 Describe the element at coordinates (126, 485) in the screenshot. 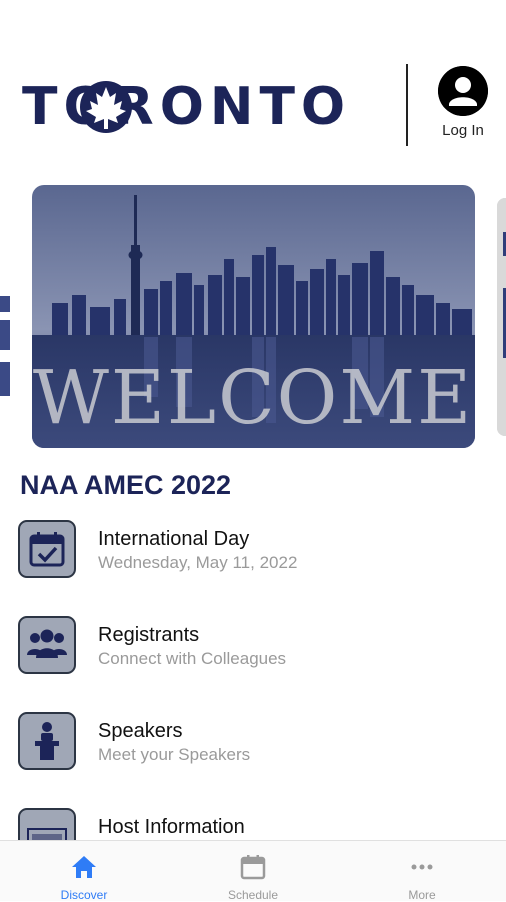

I see `section-title: NAA AMEC 2022` at that location.